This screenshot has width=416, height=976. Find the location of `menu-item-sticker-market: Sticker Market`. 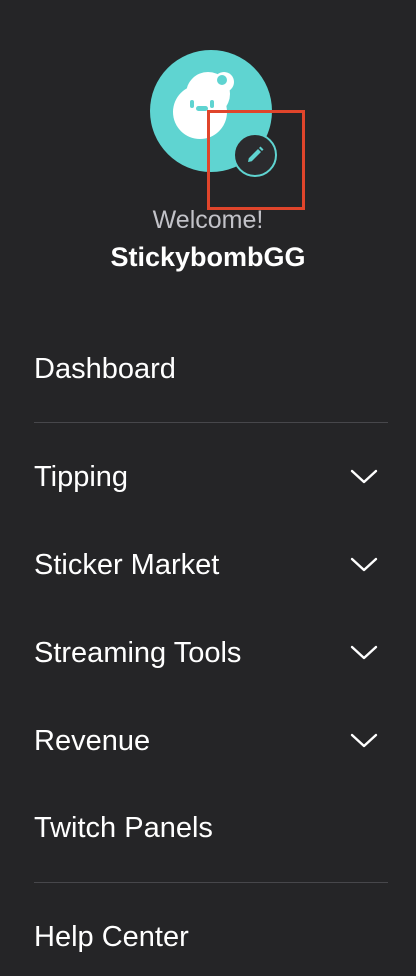

menu-item-sticker-market: Sticker Market is located at coordinates (211, 565).